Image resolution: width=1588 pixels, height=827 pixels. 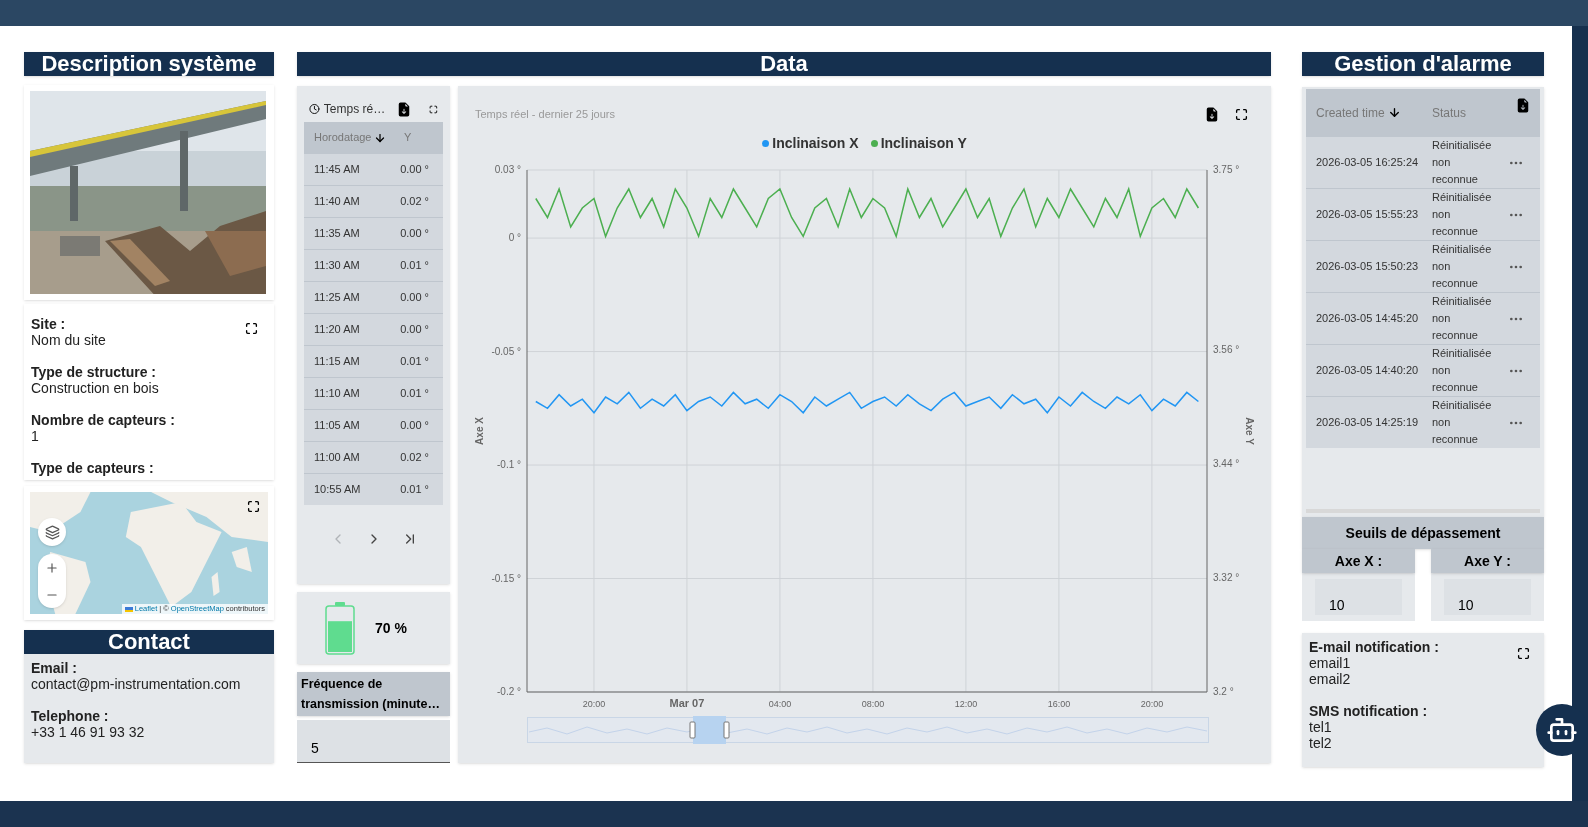 I want to click on table-cell-text: 11:10 AM, so click(x=337, y=394).